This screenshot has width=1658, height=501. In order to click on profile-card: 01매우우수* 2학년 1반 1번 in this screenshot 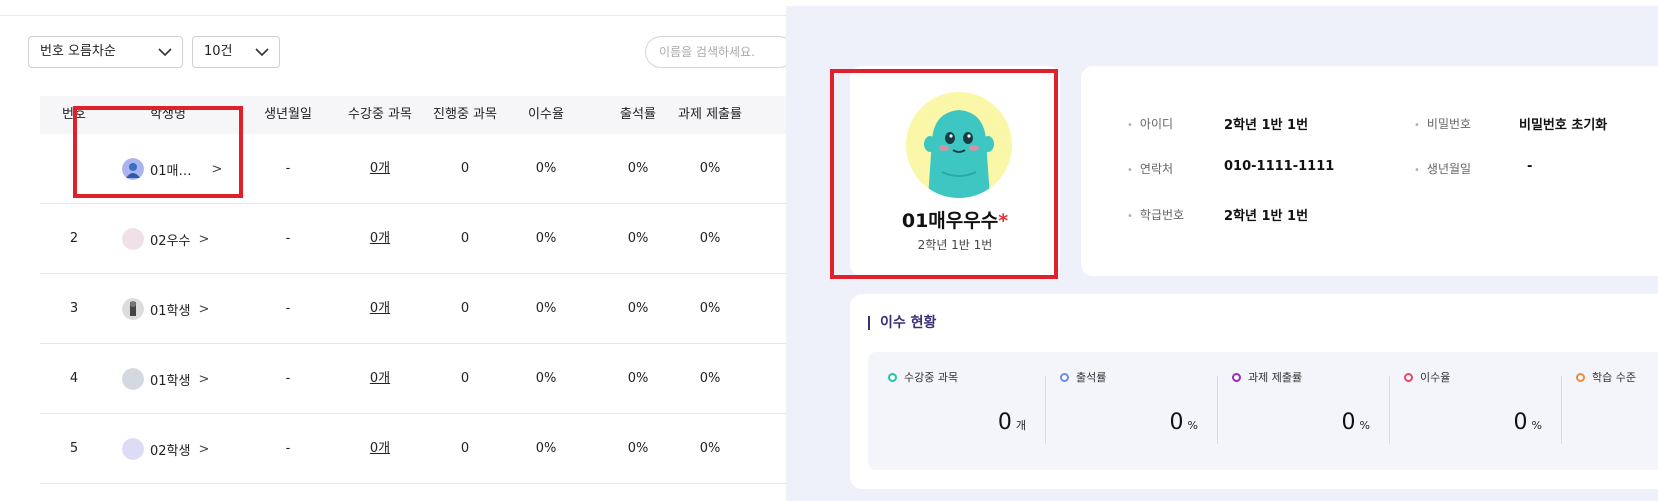, I will do `click(955, 171)`.